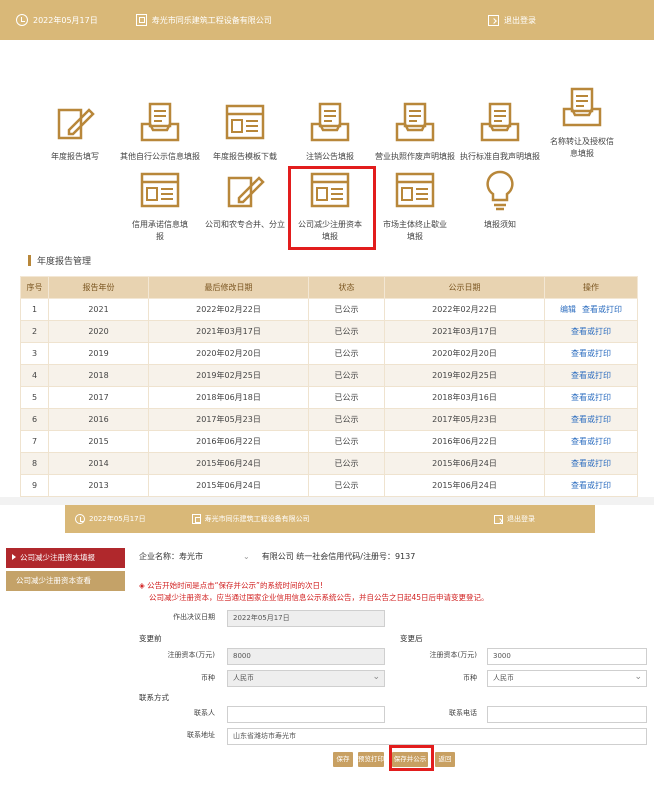 Image resolution: width=654 pixels, height=786 pixels. I want to click on clock-icon, so click(80, 519).